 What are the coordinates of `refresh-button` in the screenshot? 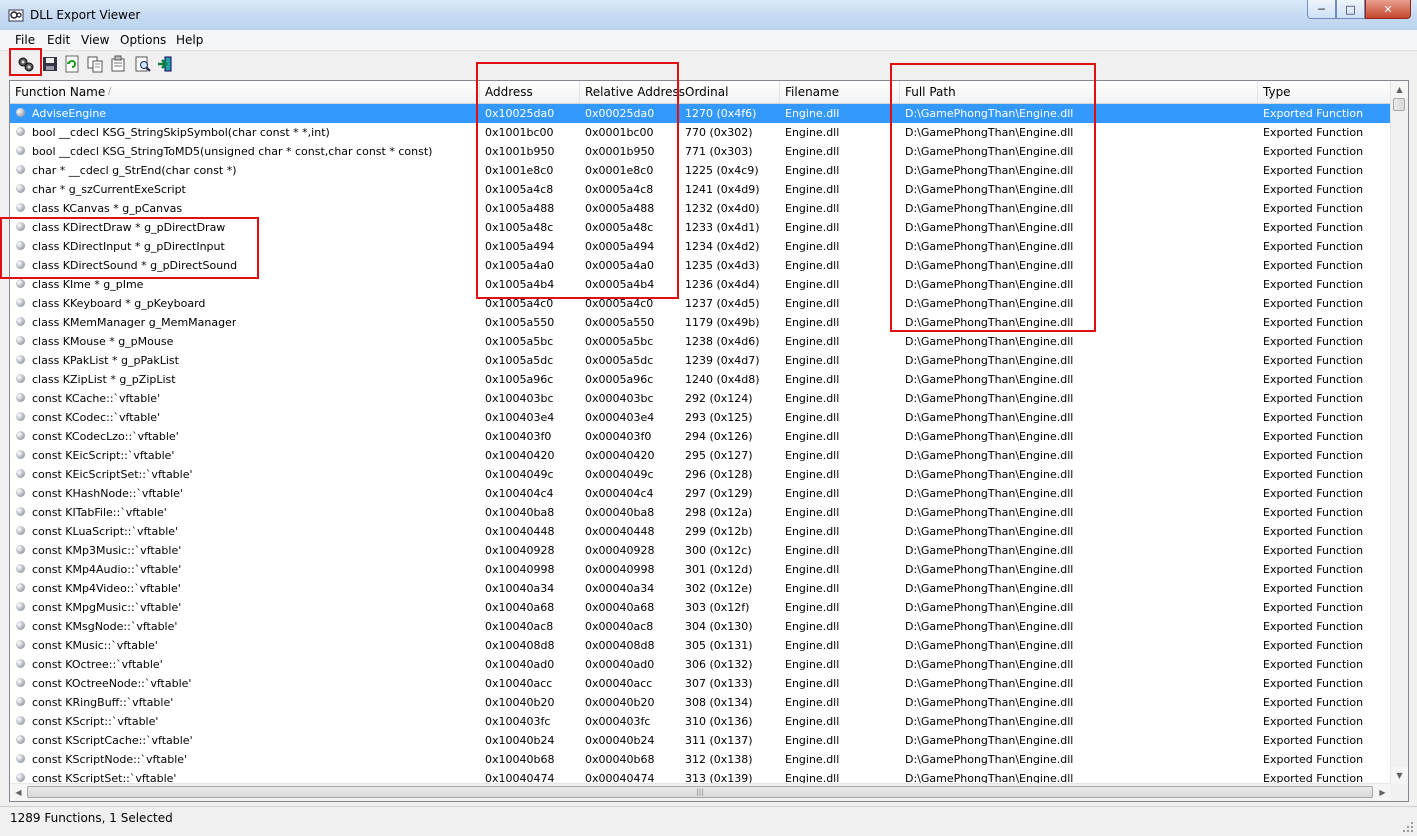 It's located at (72, 64).